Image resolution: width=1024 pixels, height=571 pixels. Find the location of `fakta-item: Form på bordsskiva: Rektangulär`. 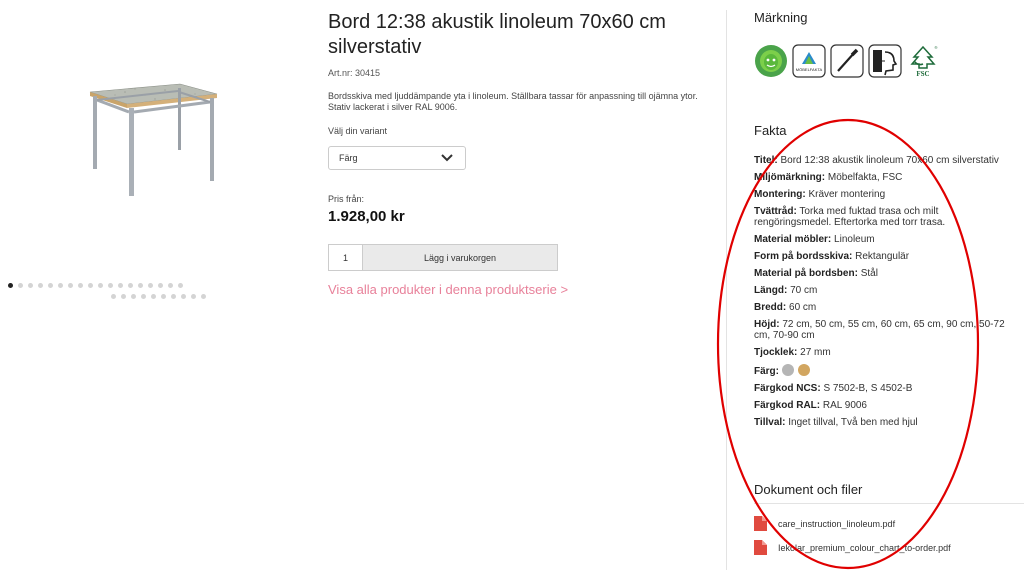

fakta-item: Form på bordsskiva: Rektangulär is located at coordinates (885, 256).